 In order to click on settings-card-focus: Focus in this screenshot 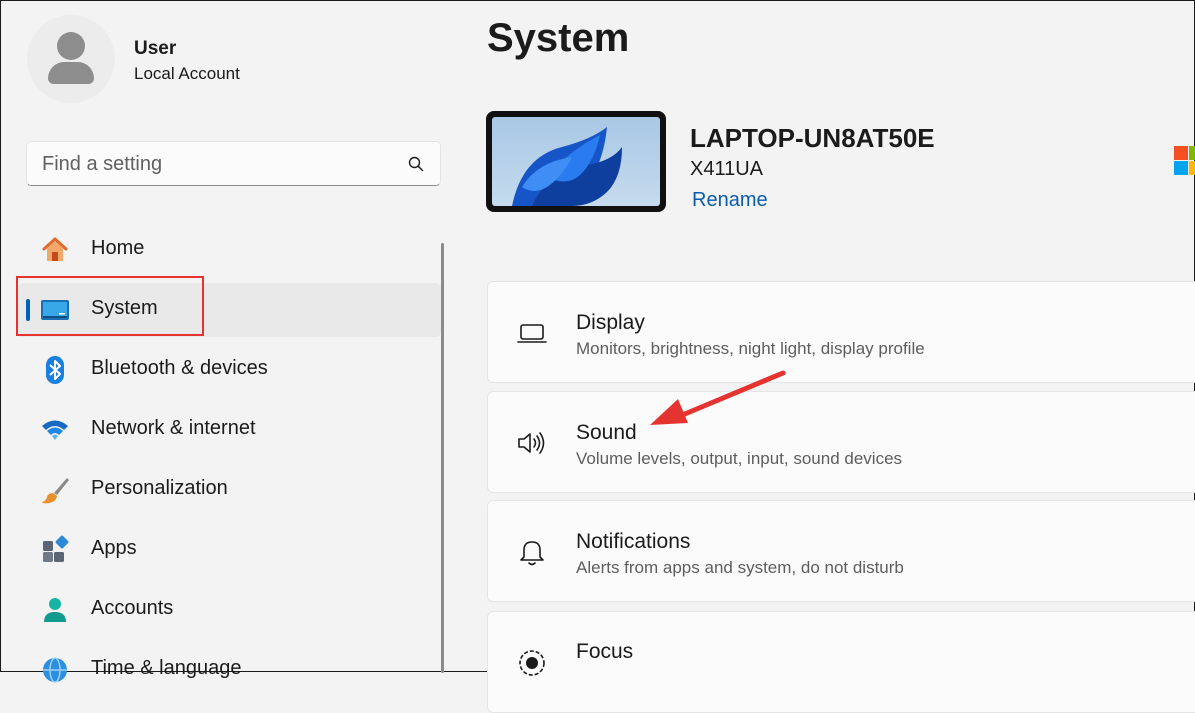, I will do `click(841, 662)`.